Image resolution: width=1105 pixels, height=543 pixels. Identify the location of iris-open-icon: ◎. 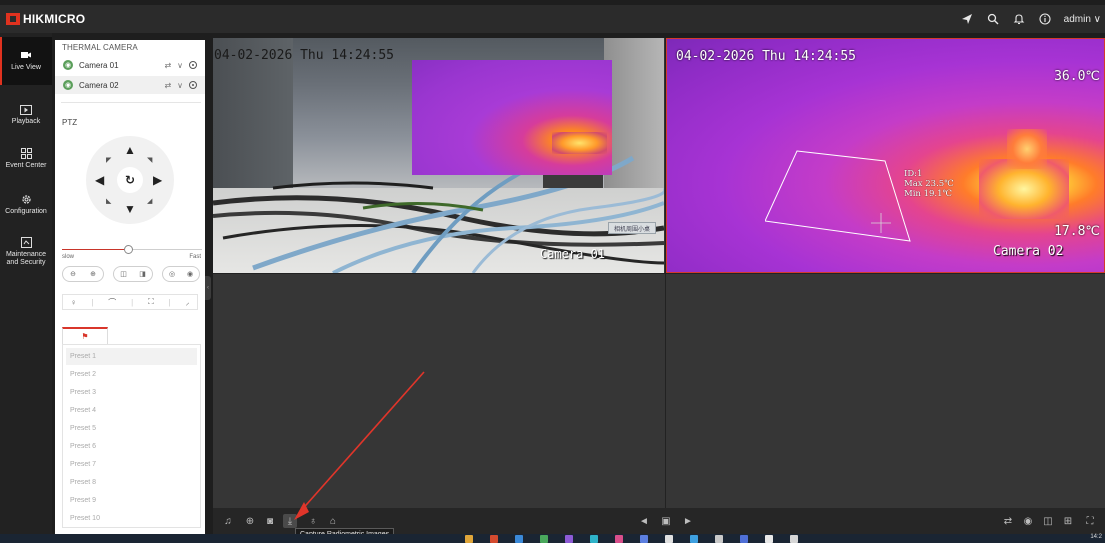
(172, 274).